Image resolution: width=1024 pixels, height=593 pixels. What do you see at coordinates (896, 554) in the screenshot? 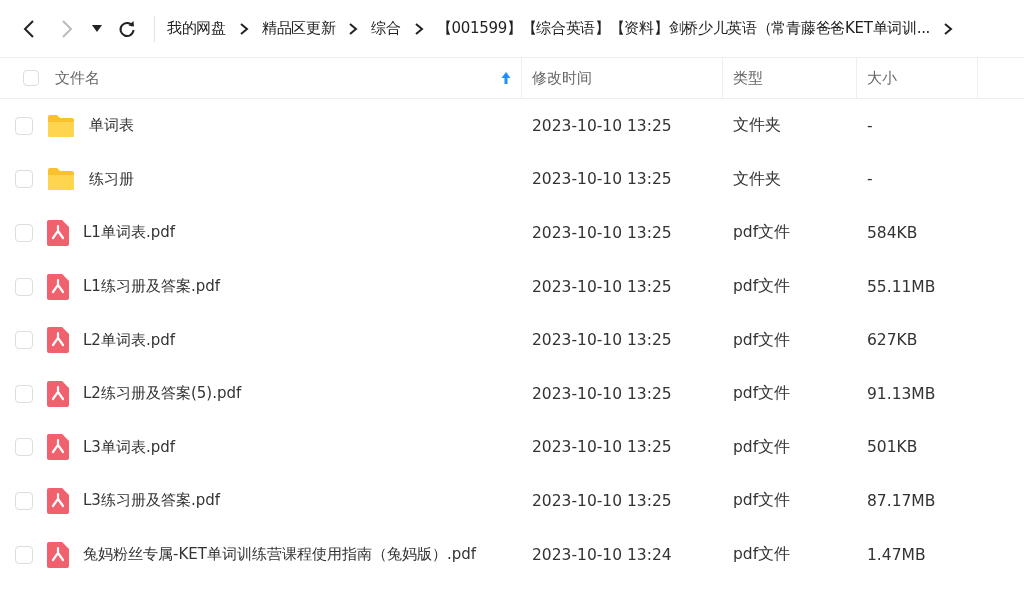
I see `file-size: 1.47MB` at bounding box center [896, 554].